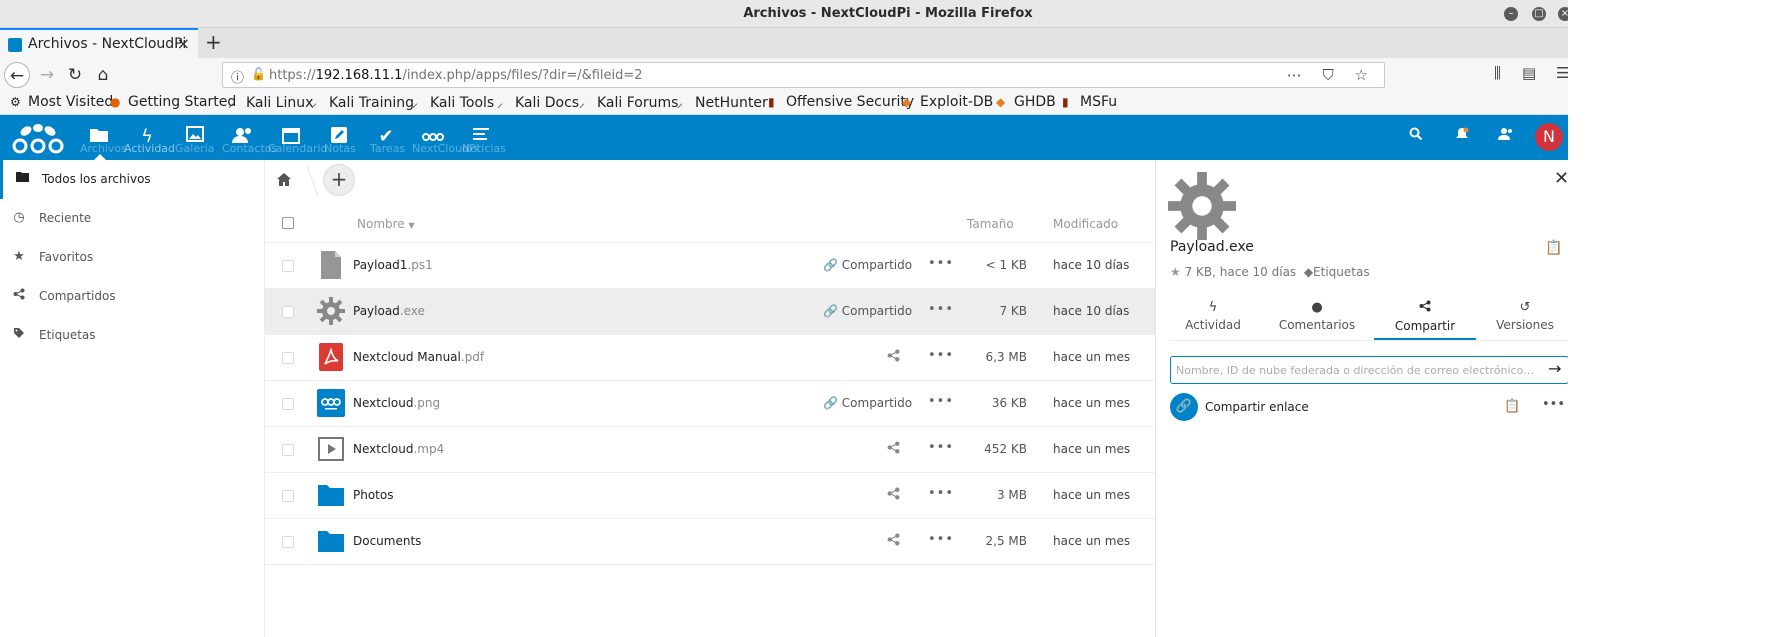 Image resolution: width=1776 pixels, height=637 pixels. I want to click on table-row: Nextcloud.mp4 ••• 452 KB hace un mes, so click(710, 450).